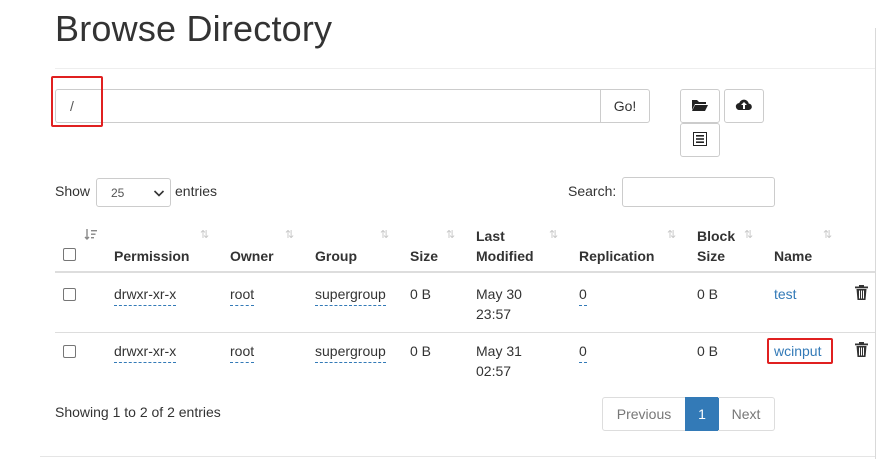  I want to click on pagination-previous: Previous, so click(644, 414).